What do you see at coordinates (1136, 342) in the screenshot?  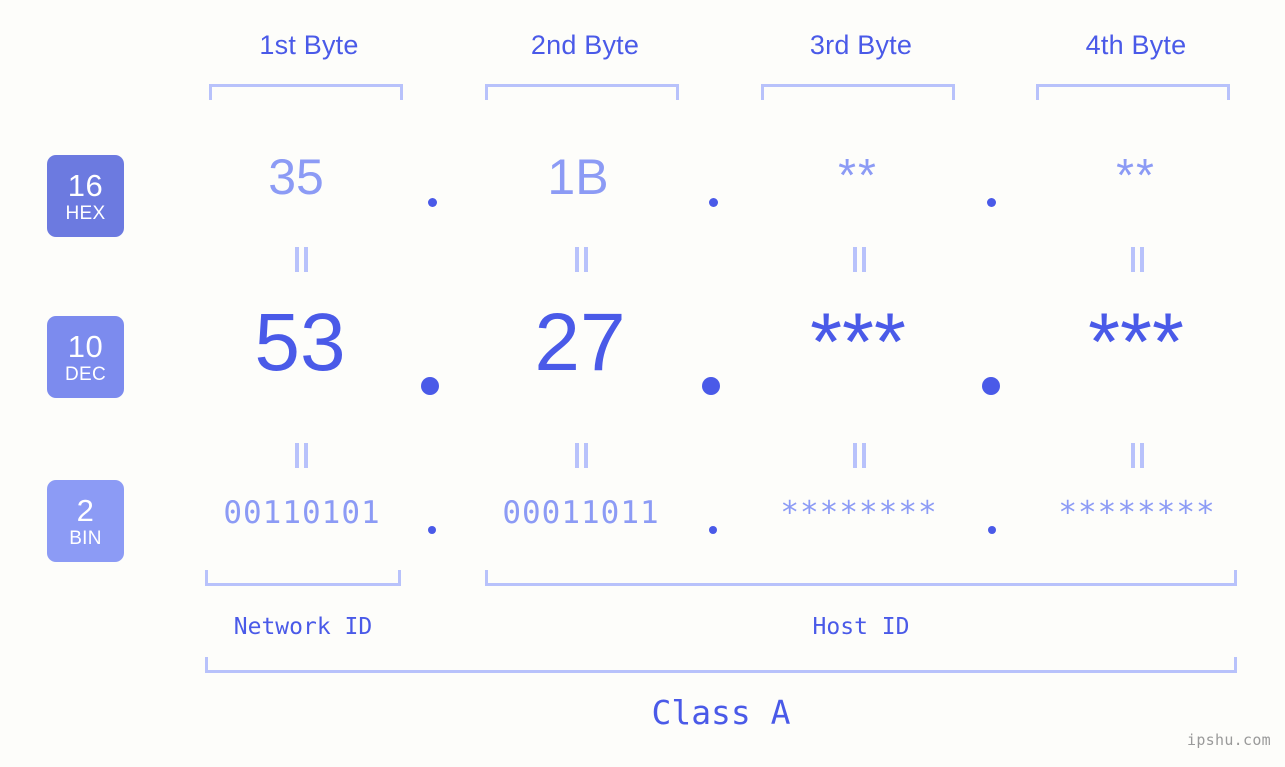 I see `dec-value-byte-4: ***` at bounding box center [1136, 342].